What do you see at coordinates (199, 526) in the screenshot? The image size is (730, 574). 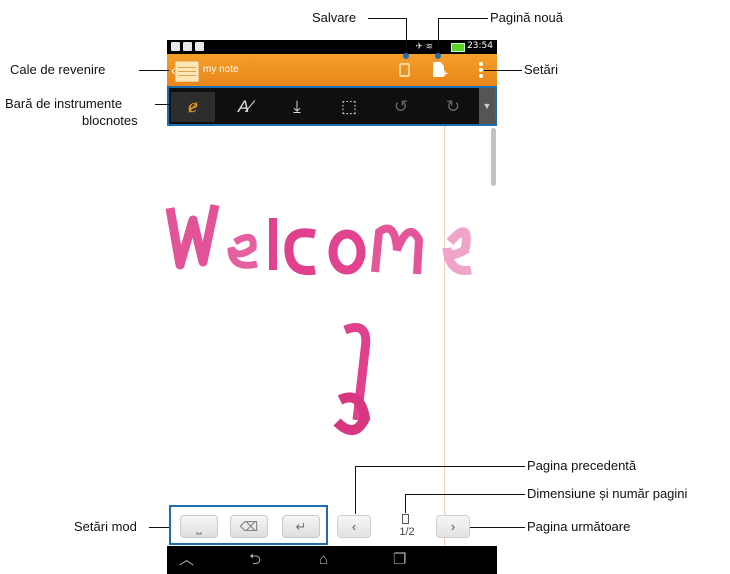 I see `space-key-icon: ⎵` at bounding box center [199, 526].